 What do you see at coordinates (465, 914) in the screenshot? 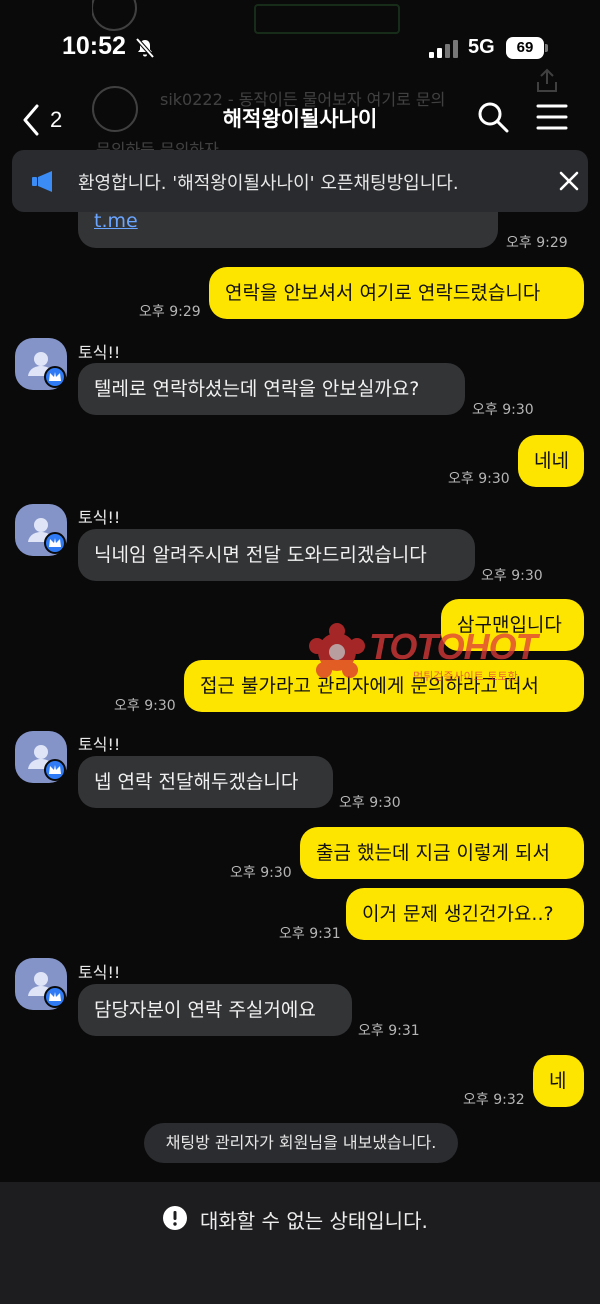
I see `message-bubble-outgoing: 이거 문제 생긴건가요..?` at bounding box center [465, 914].